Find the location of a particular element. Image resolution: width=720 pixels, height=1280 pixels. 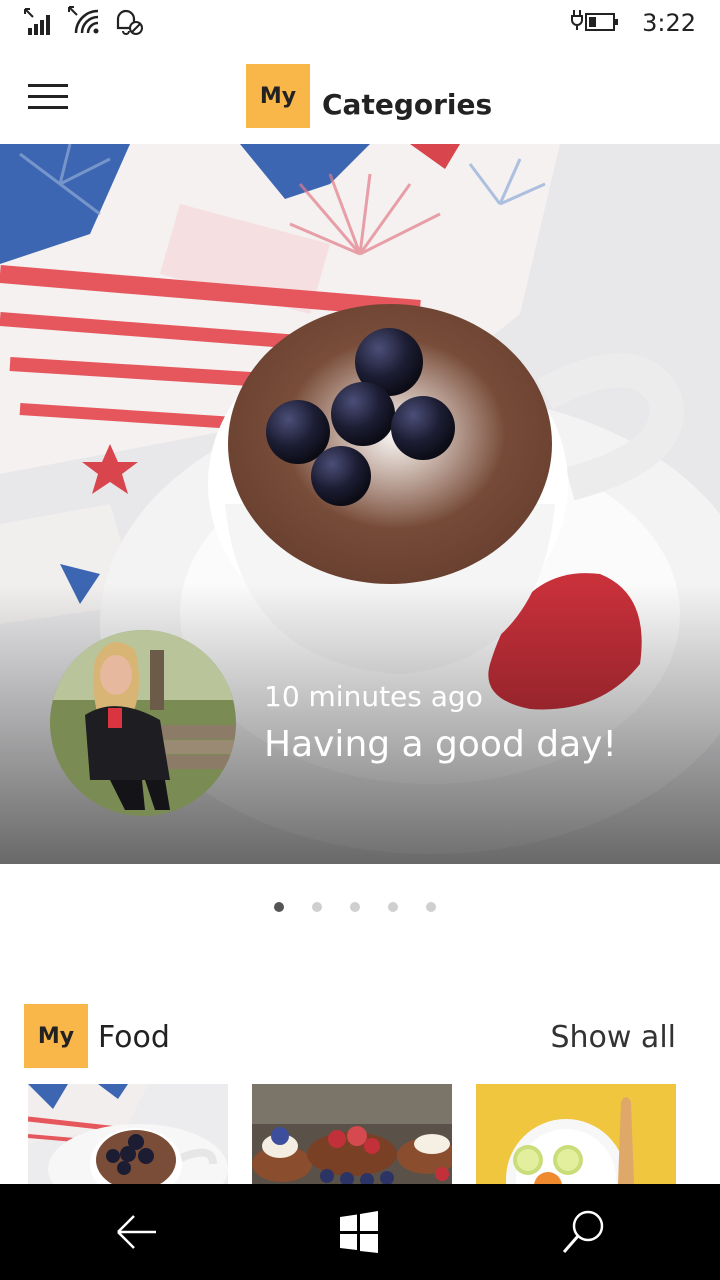

mug-cake-thumbnail is located at coordinates (128, 1134).